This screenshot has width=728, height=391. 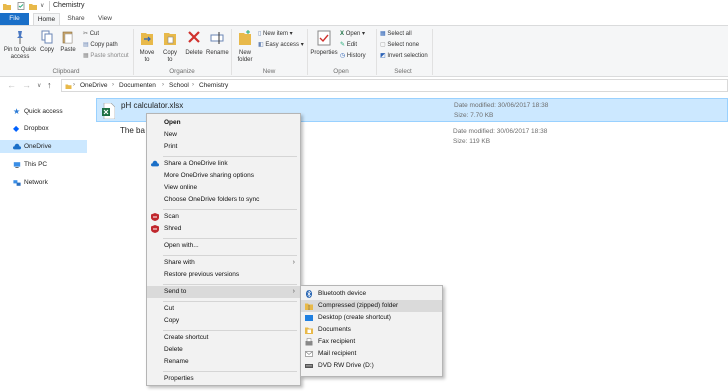 What do you see at coordinates (223, 217) in the screenshot?
I see `menu-item-scan: Scan` at bounding box center [223, 217].